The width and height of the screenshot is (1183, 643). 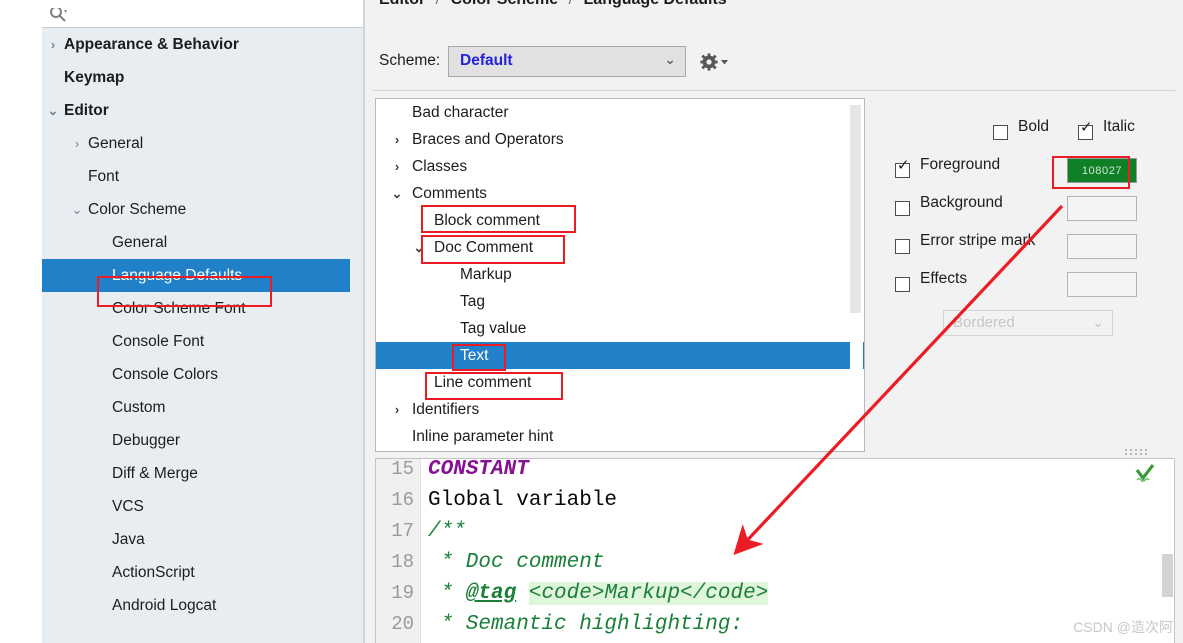 What do you see at coordinates (855, 209) in the screenshot?
I see `tree-scrollbar-thumb` at bounding box center [855, 209].